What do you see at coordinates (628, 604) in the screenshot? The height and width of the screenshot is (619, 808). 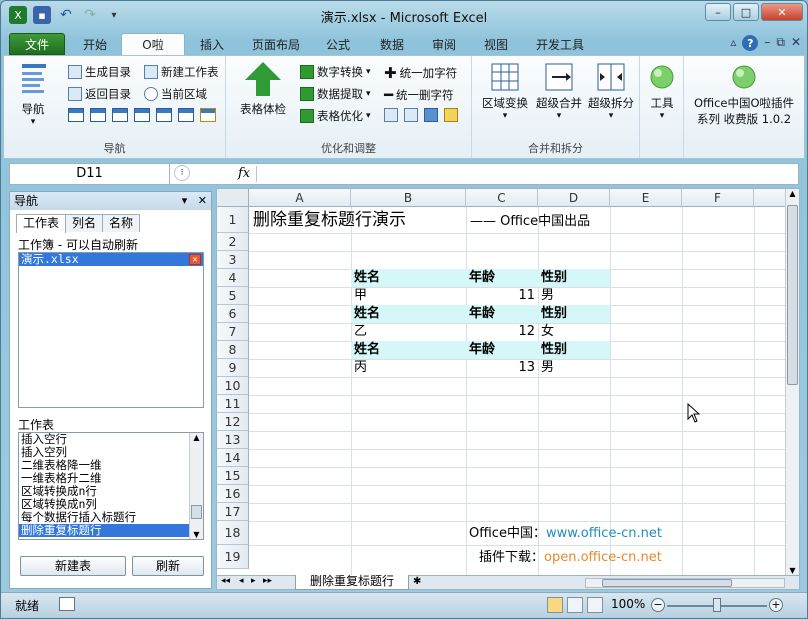 I see `zoom-level: 100%` at bounding box center [628, 604].